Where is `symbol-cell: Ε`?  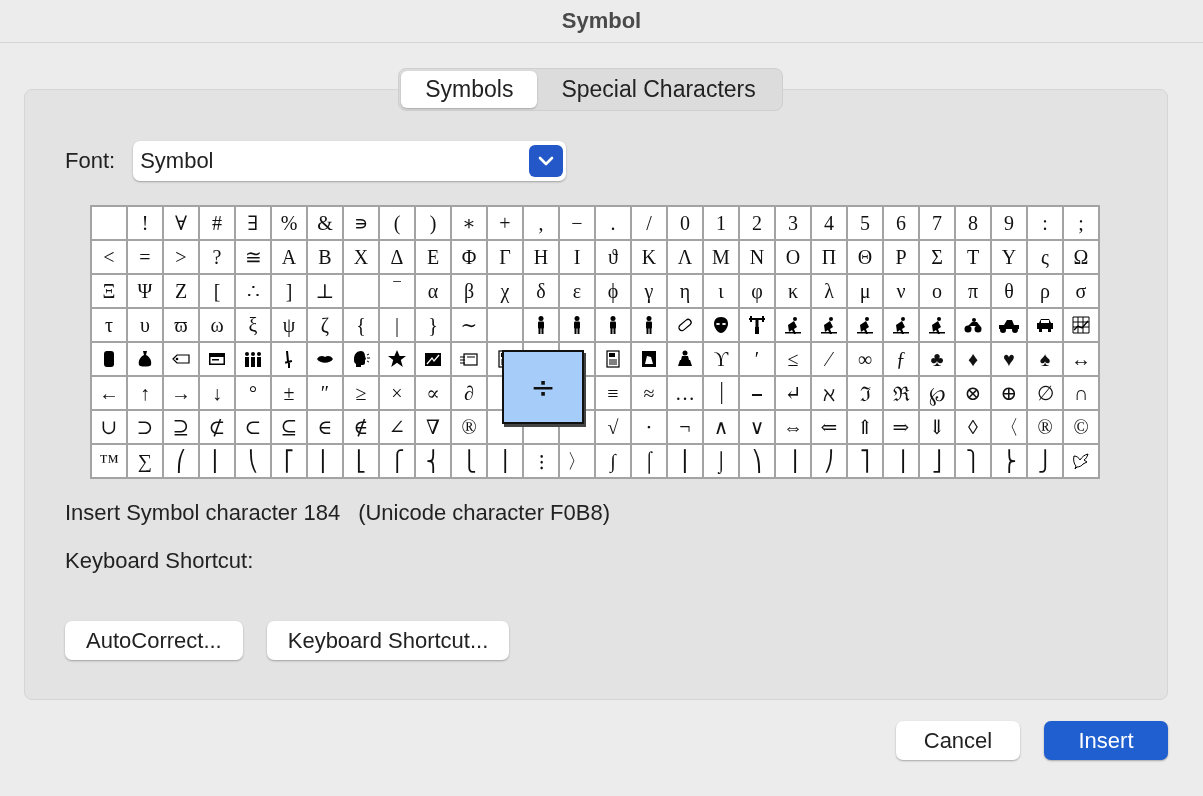 symbol-cell: Ε is located at coordinates (433, 257).